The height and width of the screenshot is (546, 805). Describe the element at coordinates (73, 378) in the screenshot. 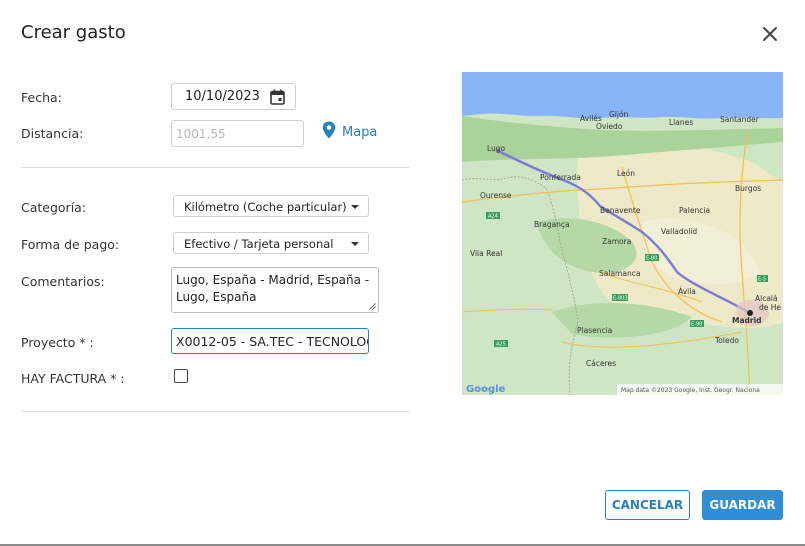

I see `hay-factura-label: HAY FACTURA * :` at that location.